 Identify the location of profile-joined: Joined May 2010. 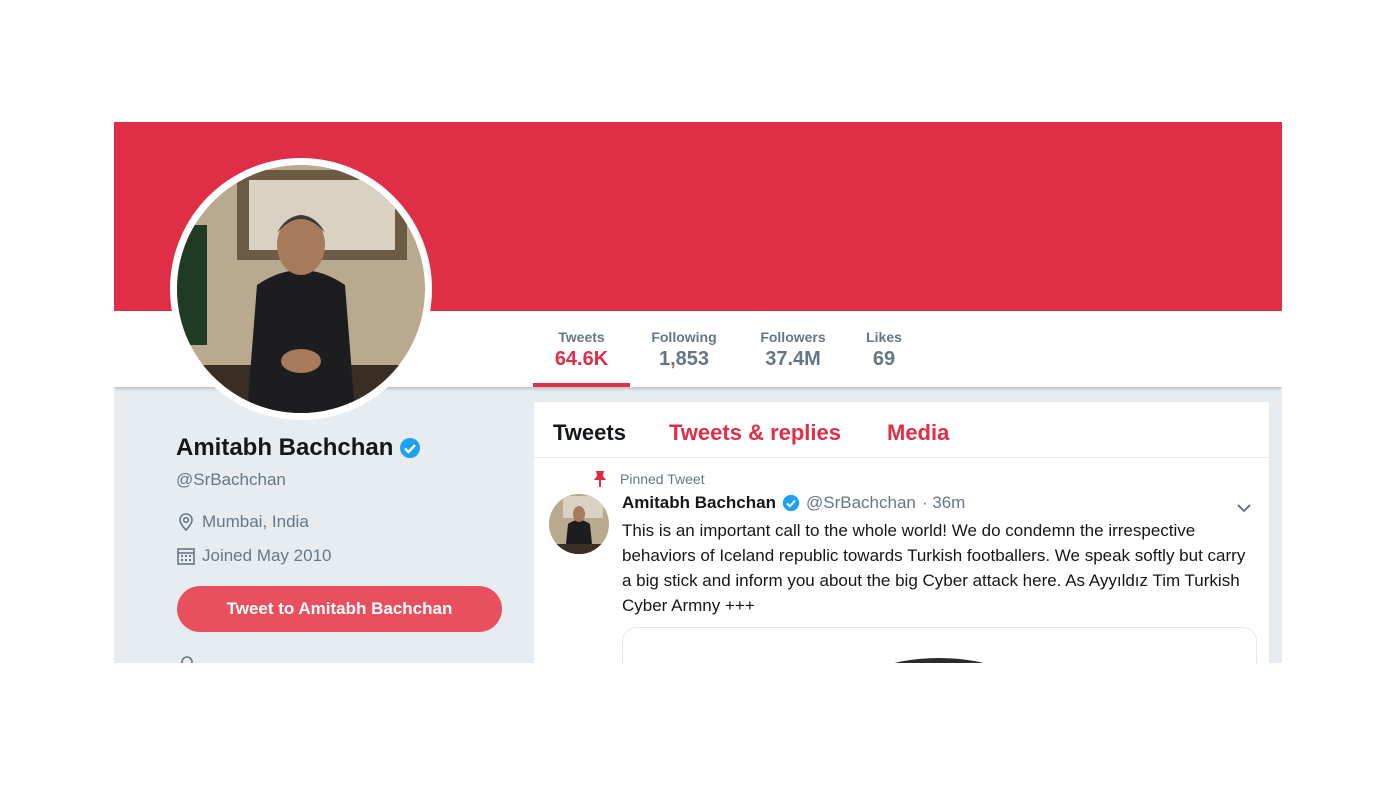
(267, 555).